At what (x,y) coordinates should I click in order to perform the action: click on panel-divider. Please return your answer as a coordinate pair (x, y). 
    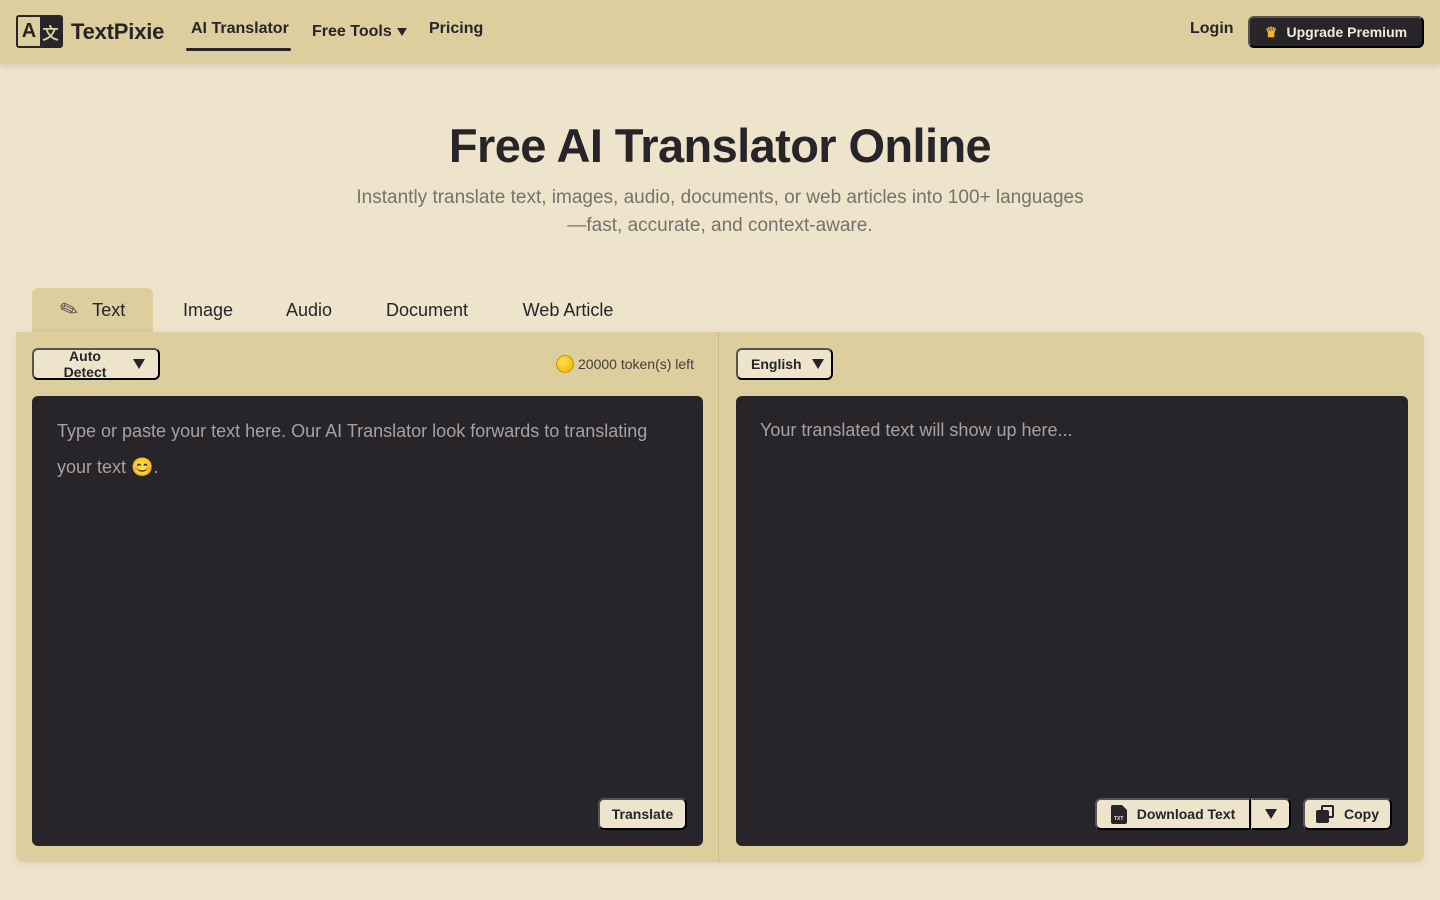
    Looking at the image, I should click on (718, 597).